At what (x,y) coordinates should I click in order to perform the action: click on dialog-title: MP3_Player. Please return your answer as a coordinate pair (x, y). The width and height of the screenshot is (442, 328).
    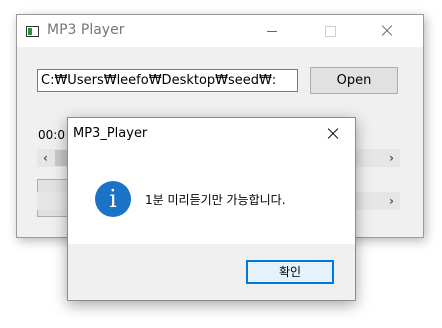
    Looking at the image, I should click on (110, 133).